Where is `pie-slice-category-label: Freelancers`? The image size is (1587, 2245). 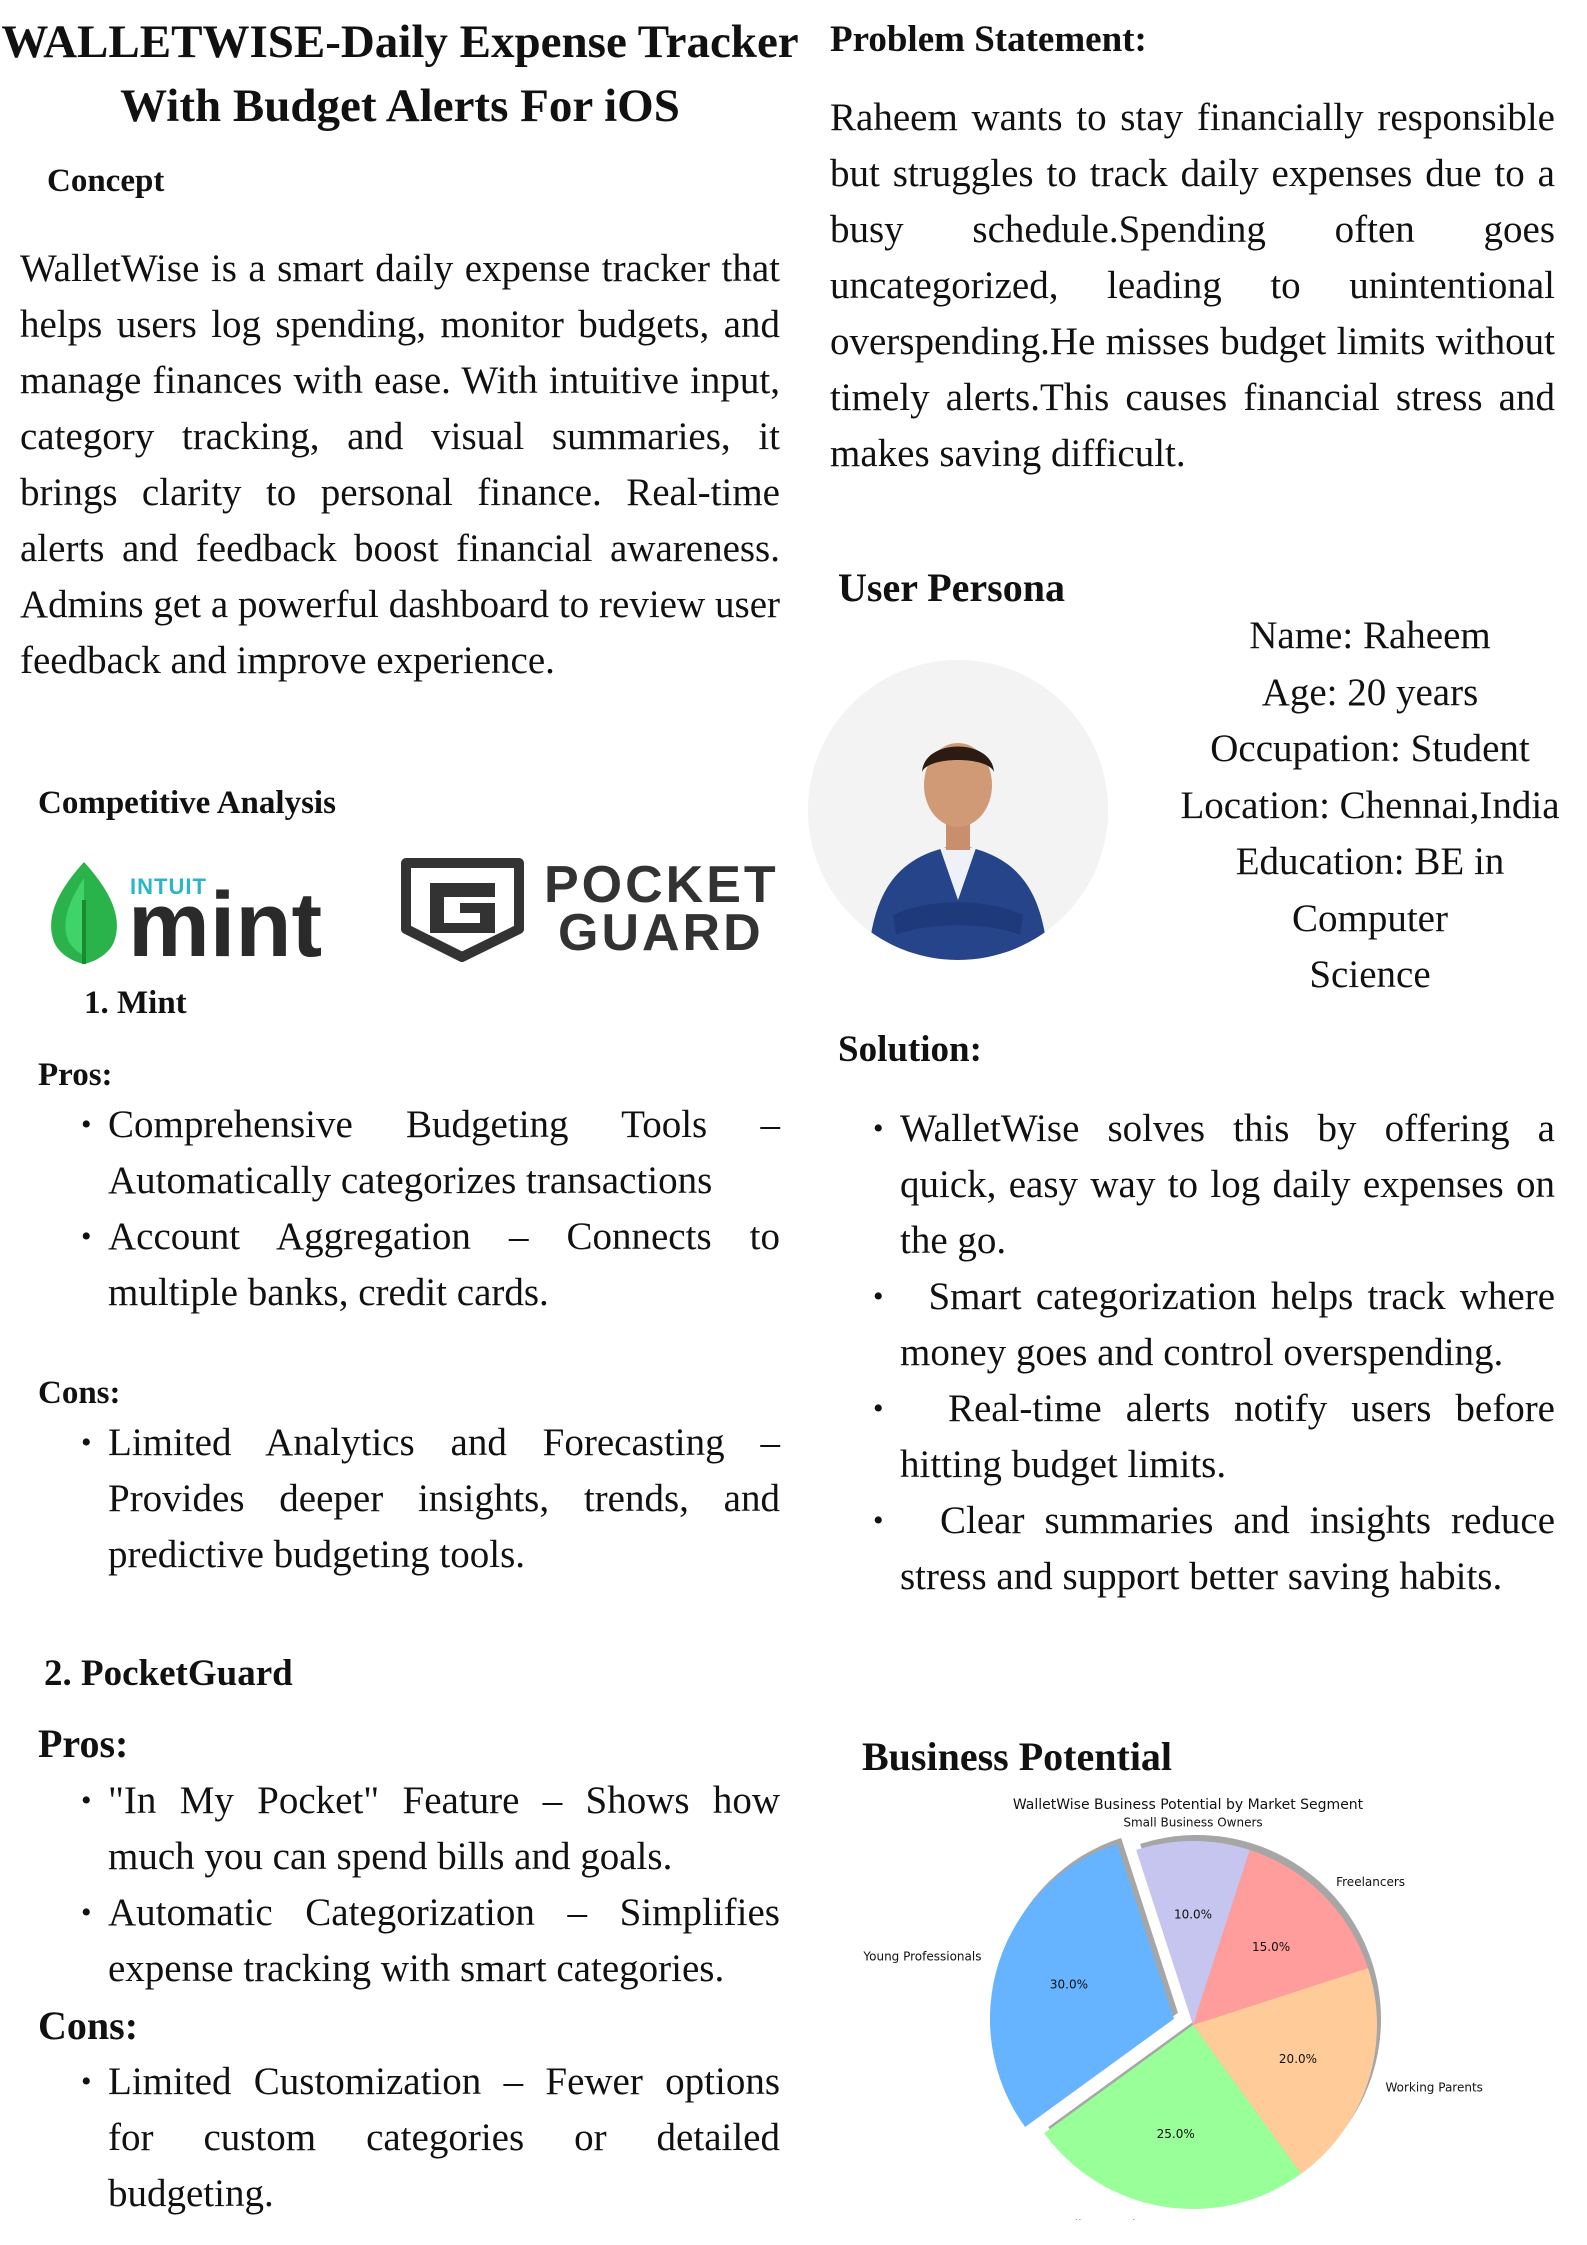 pie-slice-category-label: Freelancers is located at coordinates (1370, 1882).